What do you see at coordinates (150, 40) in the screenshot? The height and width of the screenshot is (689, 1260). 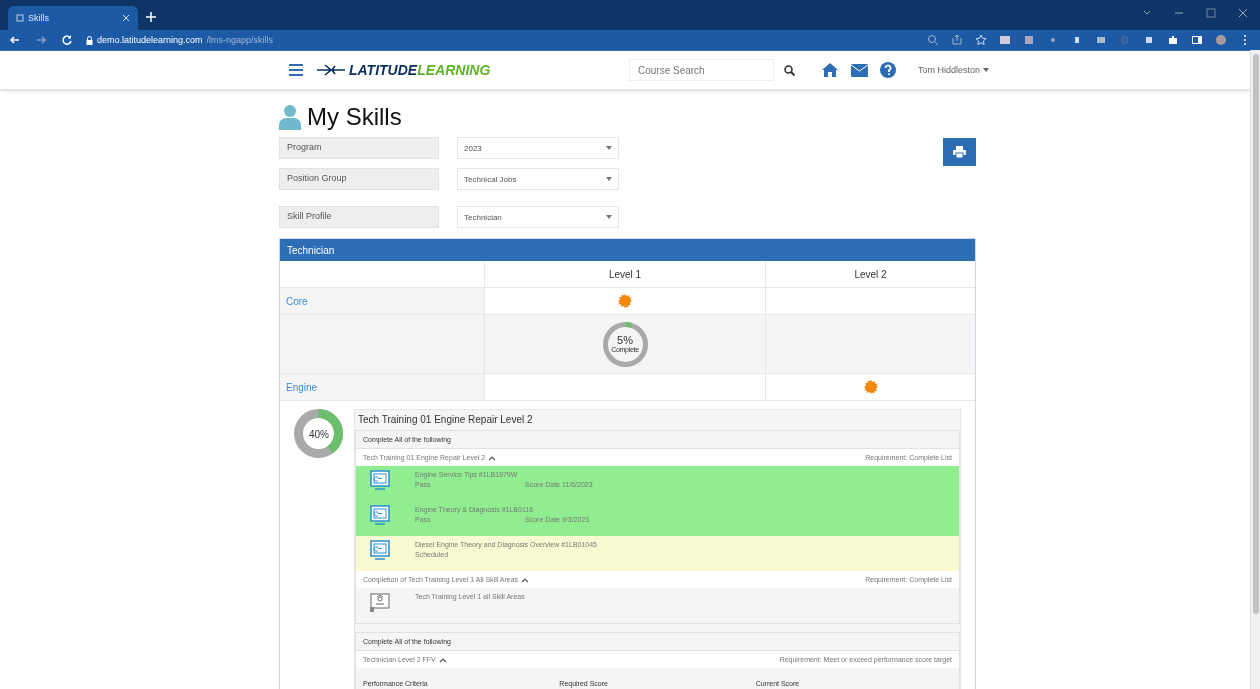 I see `url-host: demo.latitudelearning.com` at bounding box center [150, 40].